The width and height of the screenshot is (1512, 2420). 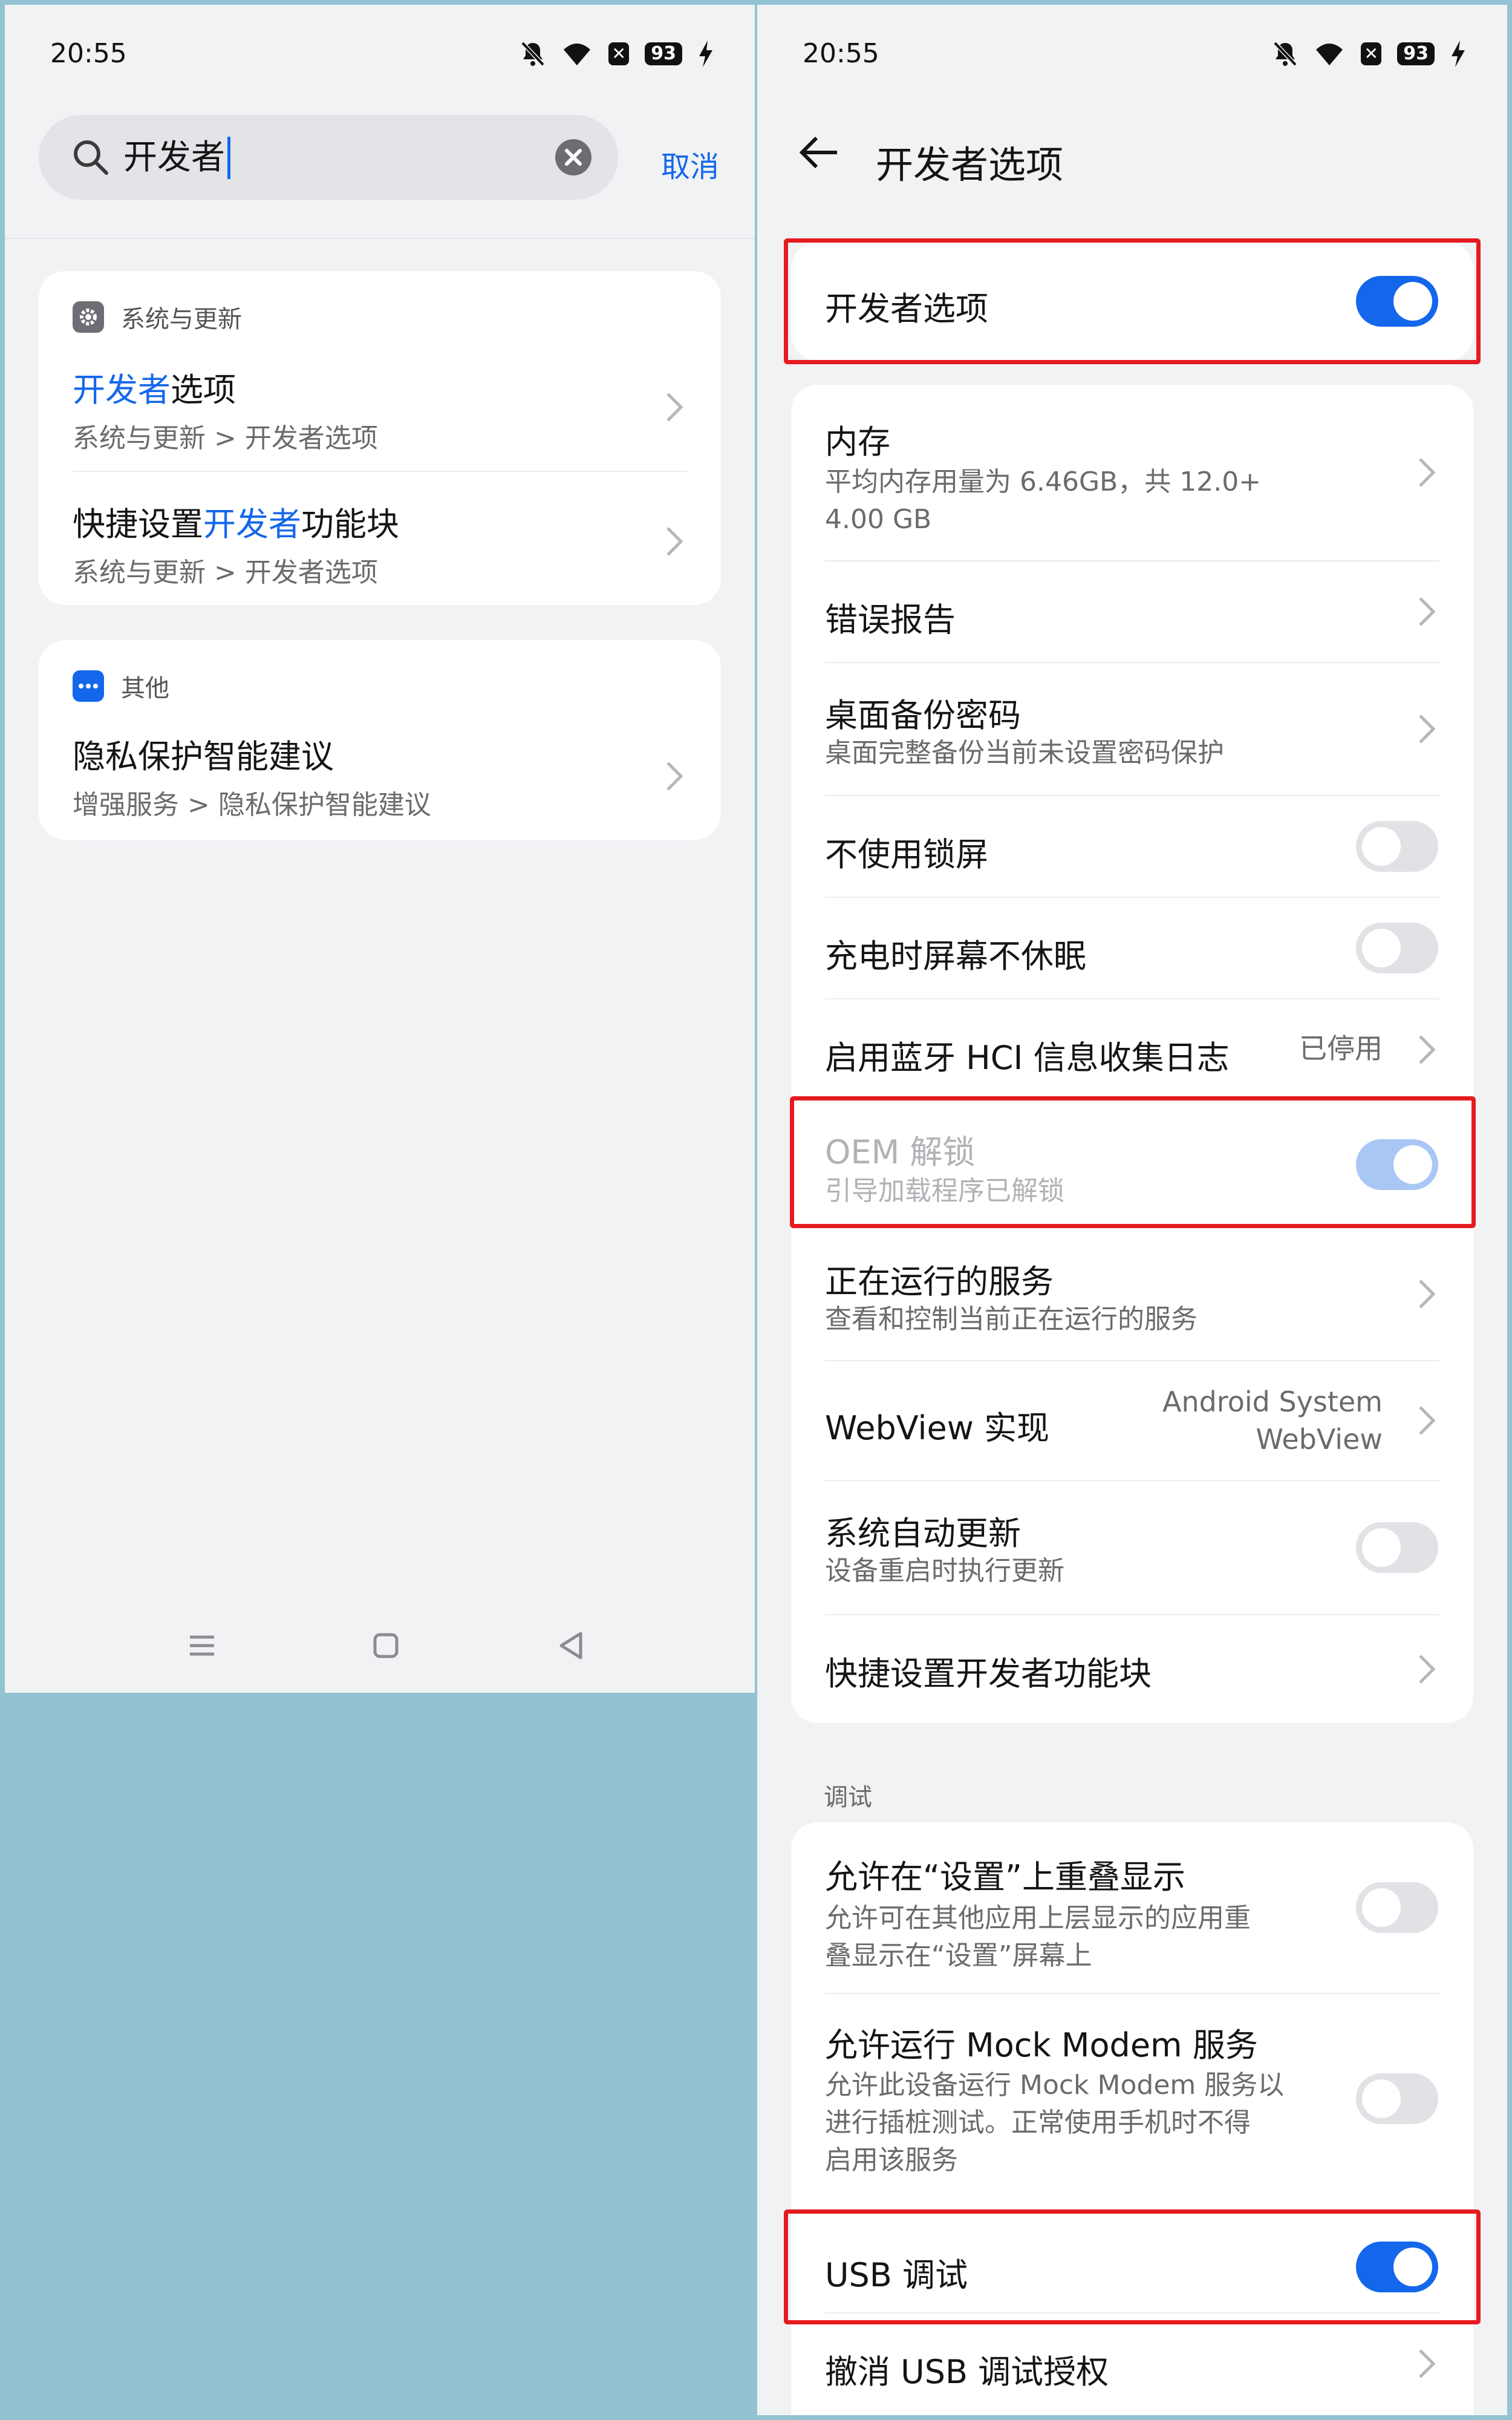 What do you see at coordinates (1132, 2267) in the screenshot?
I see `row-usb-debugging: USB 调试` at bounding box center [1132, 2267].